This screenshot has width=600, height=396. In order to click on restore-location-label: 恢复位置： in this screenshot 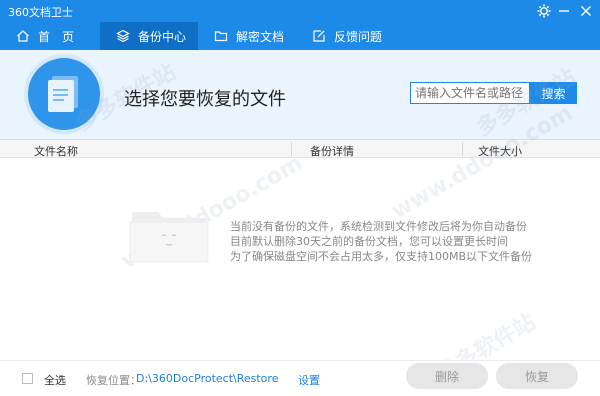, I will do `click(113, 380)`.